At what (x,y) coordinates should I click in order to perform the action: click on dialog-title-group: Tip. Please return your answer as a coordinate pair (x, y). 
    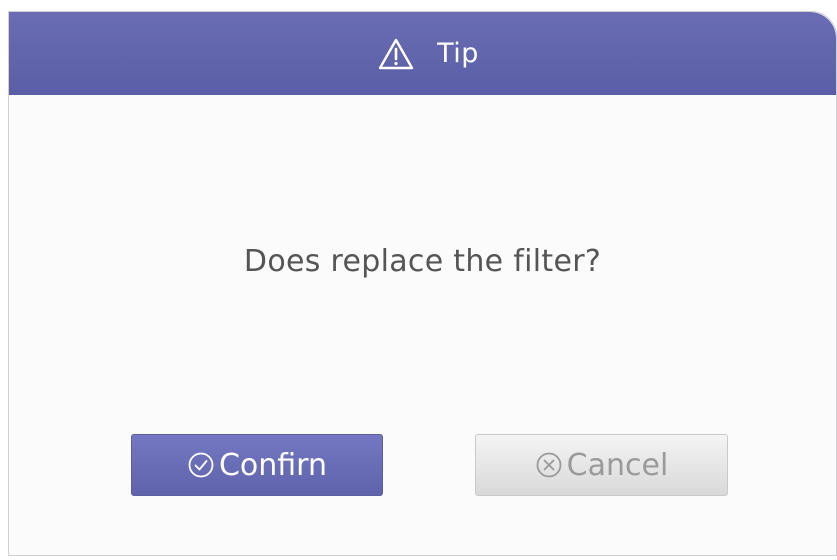
    Looking at the image, I should click on (428, 54).